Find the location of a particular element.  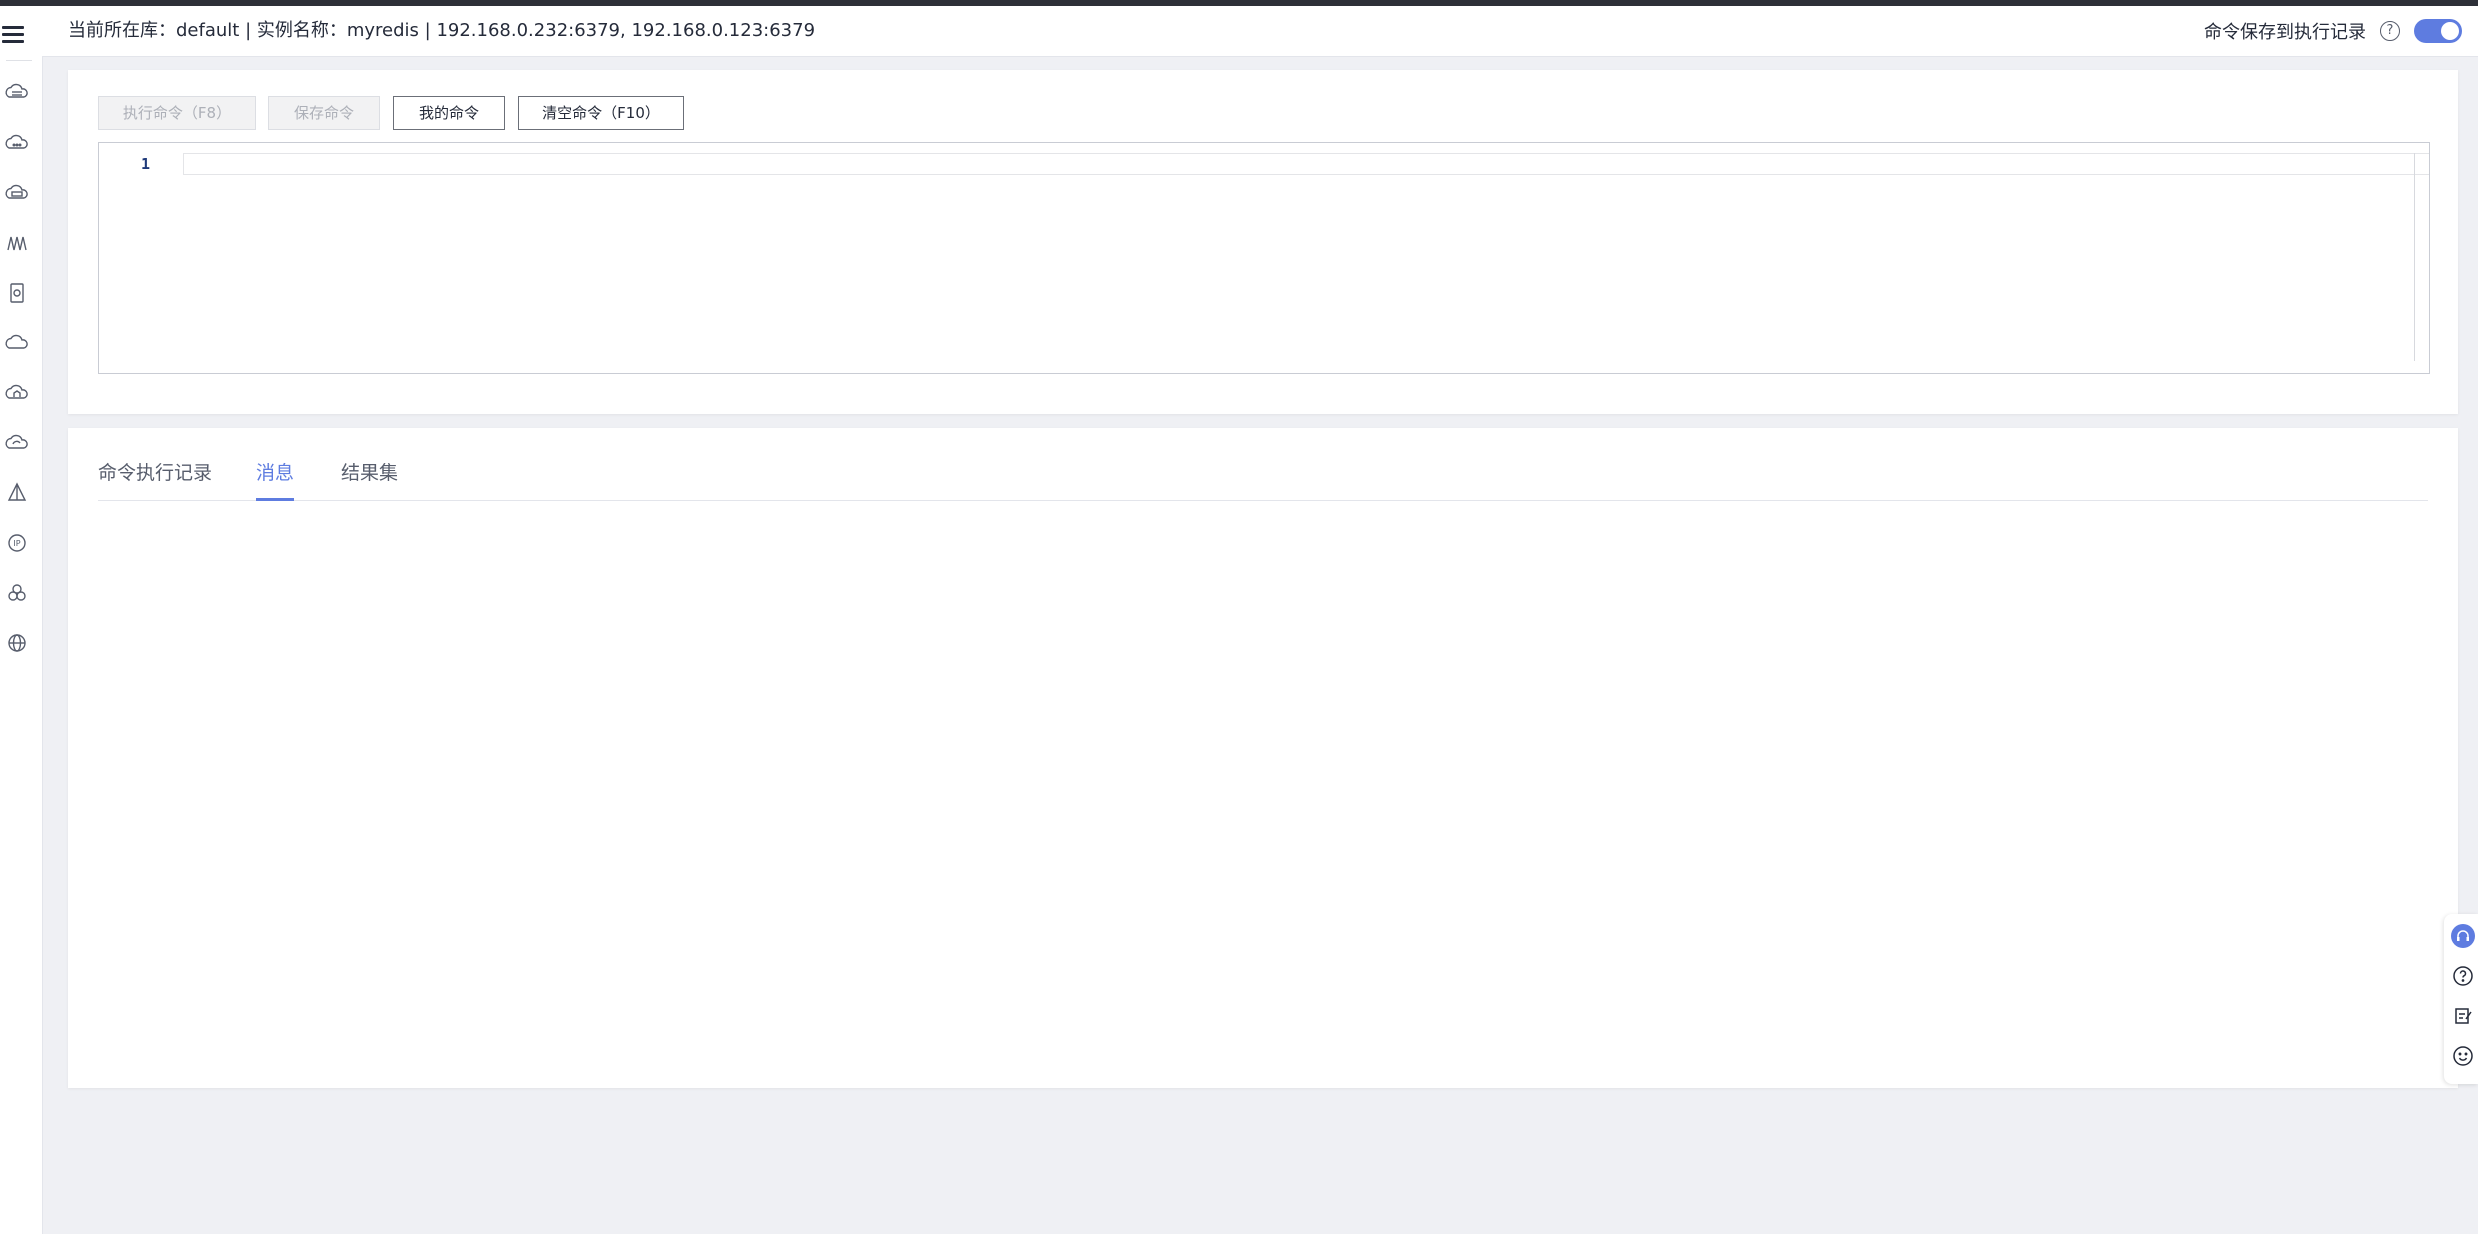

floating-toolbar is located at coordinates (2461, 999).